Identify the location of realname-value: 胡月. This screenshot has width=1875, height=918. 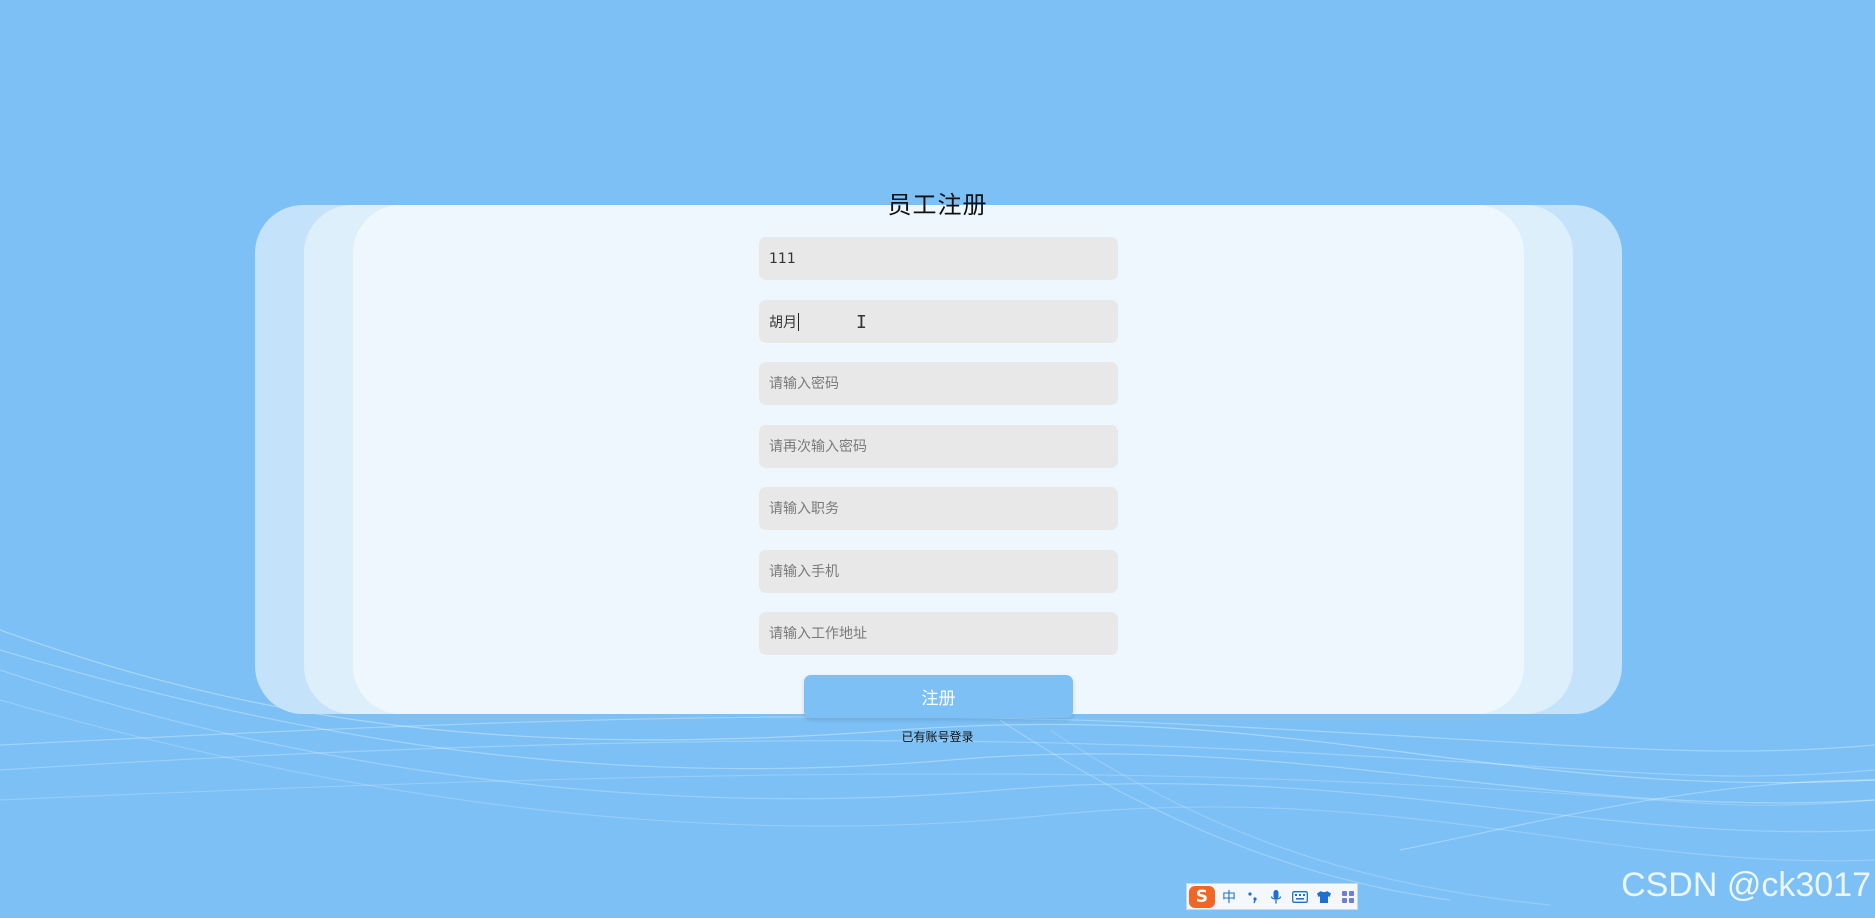
(783, 322).